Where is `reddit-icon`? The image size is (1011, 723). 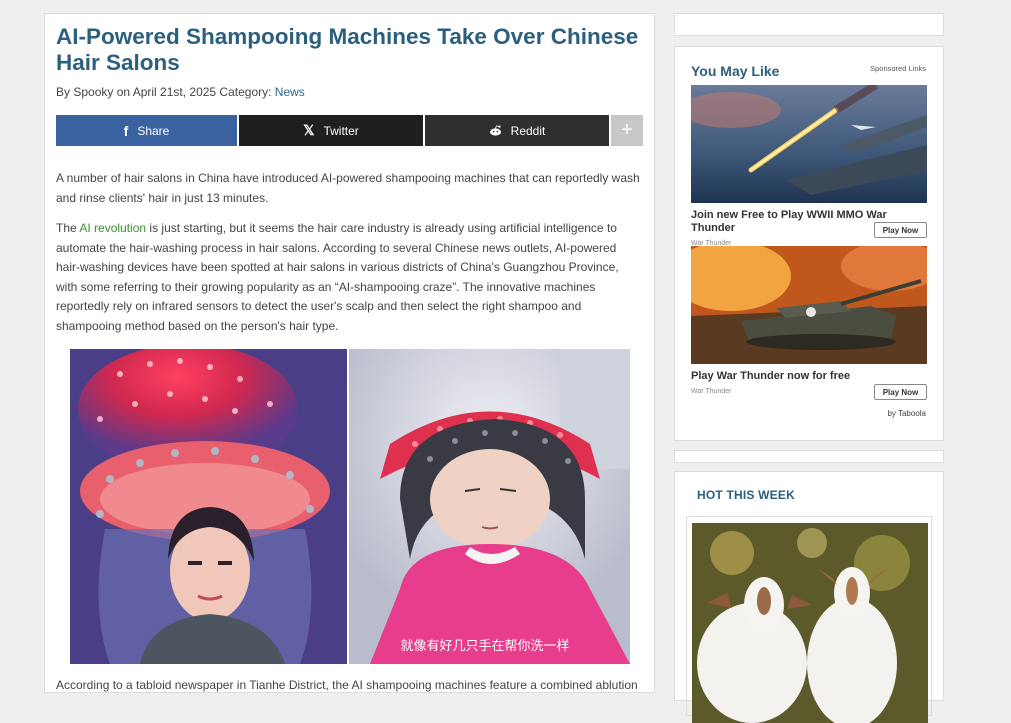 reddit-icon is located at coordinates (495, 130).